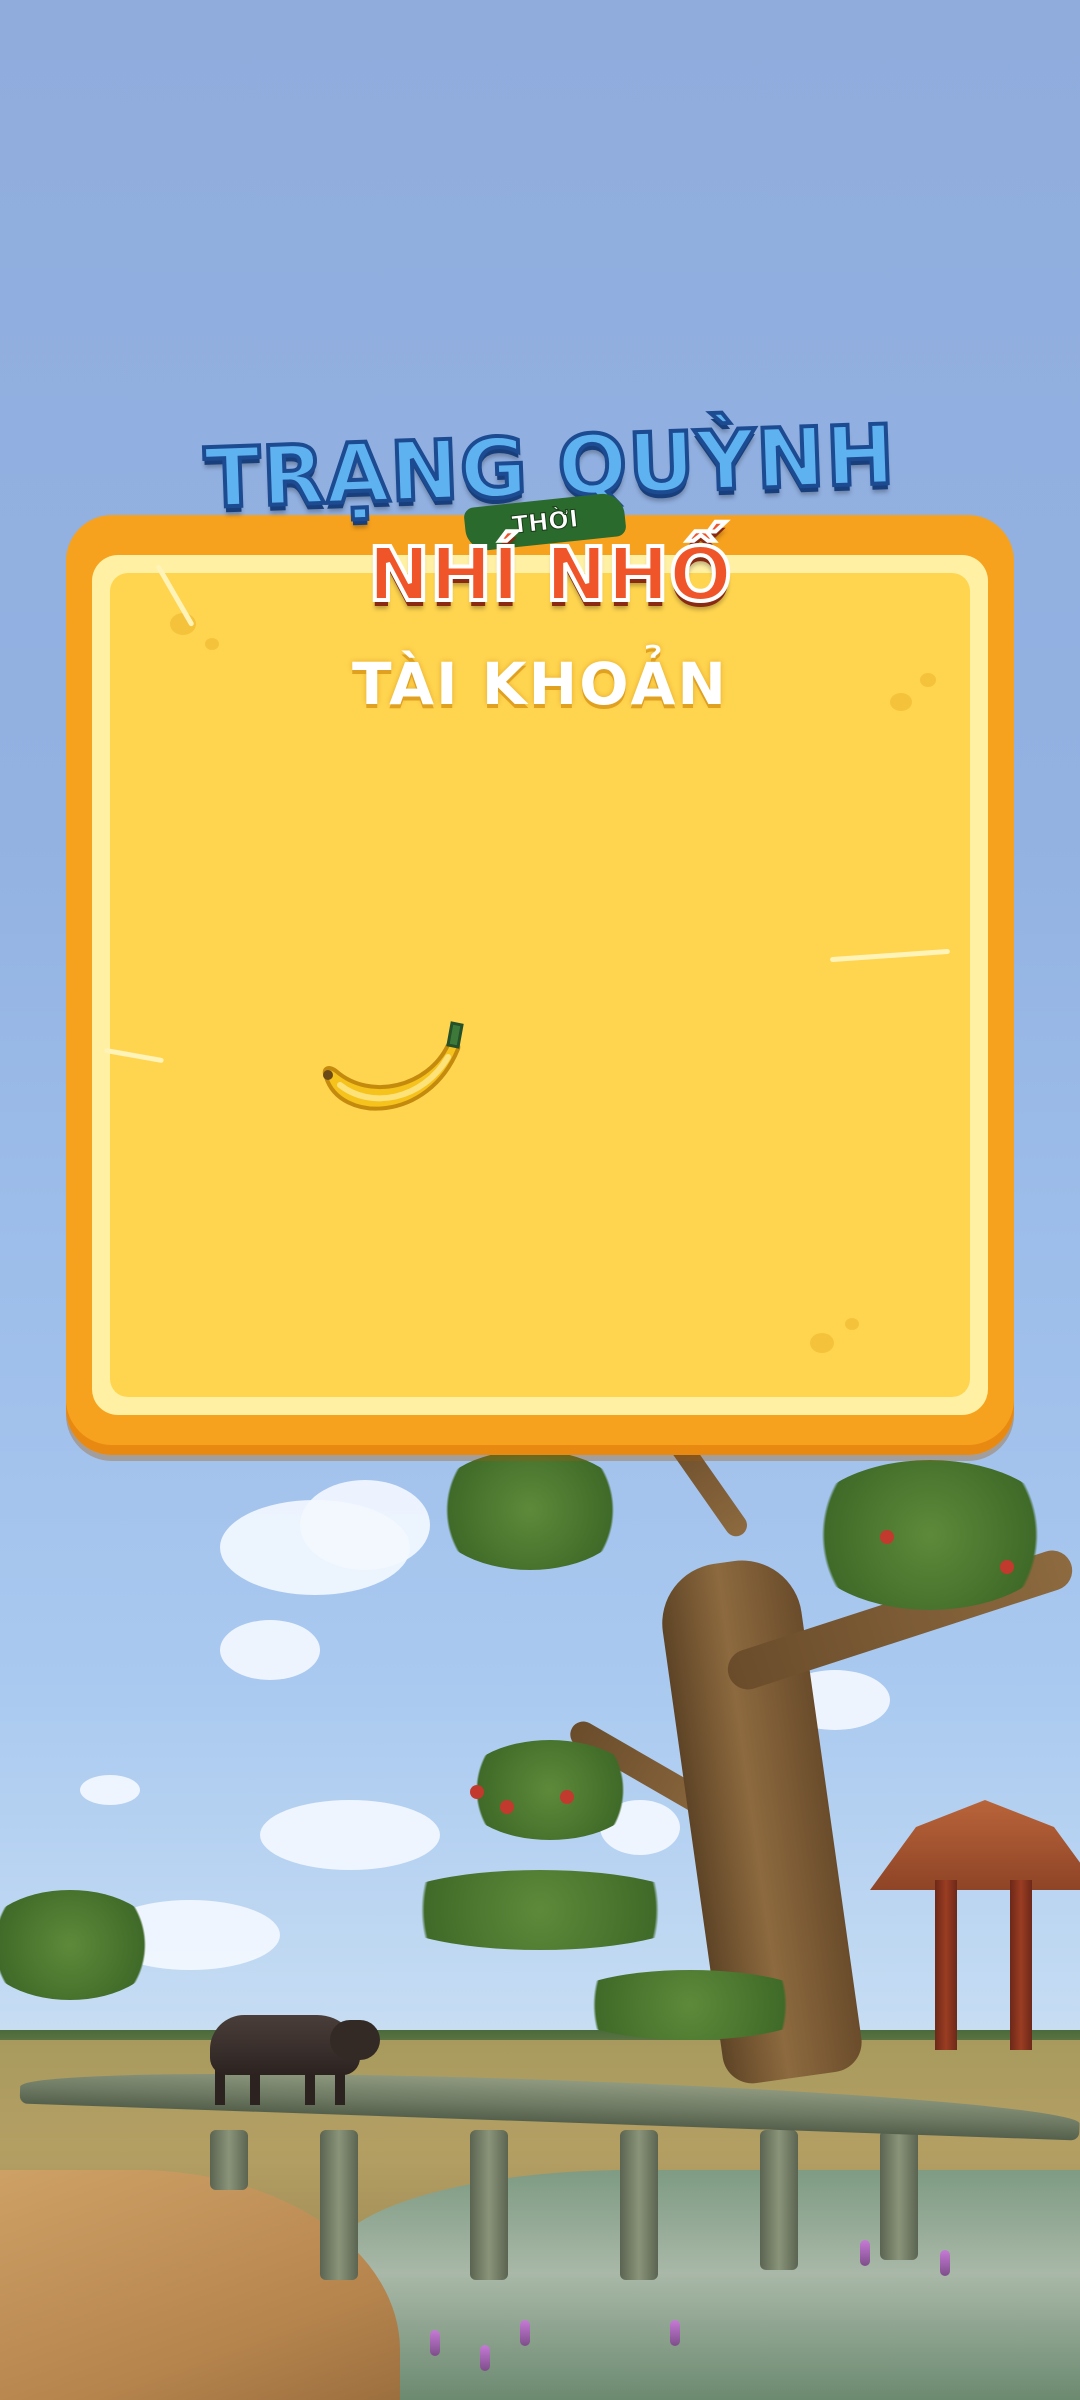 This screenshot has height=2400, width=1080. Describe the element at coordinates (540, 684) in the screenshot. I see `panel-title: TÀI KHOẢN` at that location.